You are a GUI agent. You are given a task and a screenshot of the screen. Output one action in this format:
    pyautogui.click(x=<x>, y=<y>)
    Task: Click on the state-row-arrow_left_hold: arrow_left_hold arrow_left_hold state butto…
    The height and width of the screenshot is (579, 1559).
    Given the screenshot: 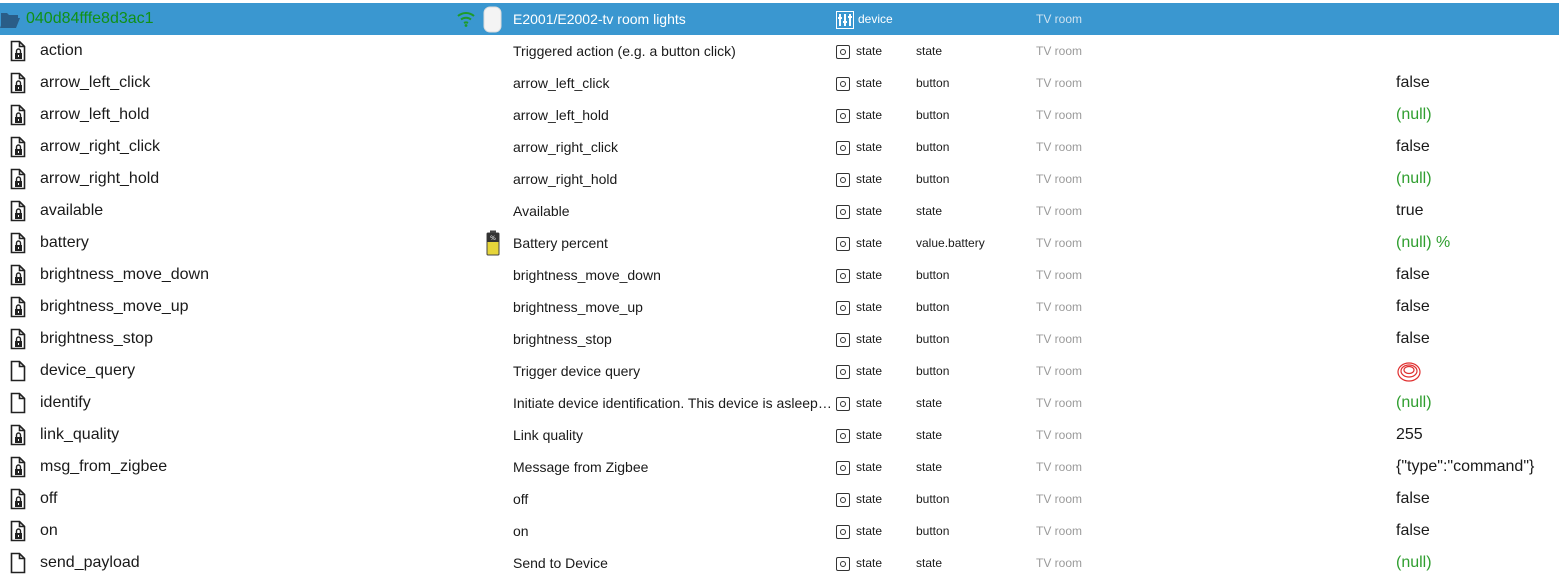 What is the action you would take?
    pyautogui.click(x=779, y=115)
    